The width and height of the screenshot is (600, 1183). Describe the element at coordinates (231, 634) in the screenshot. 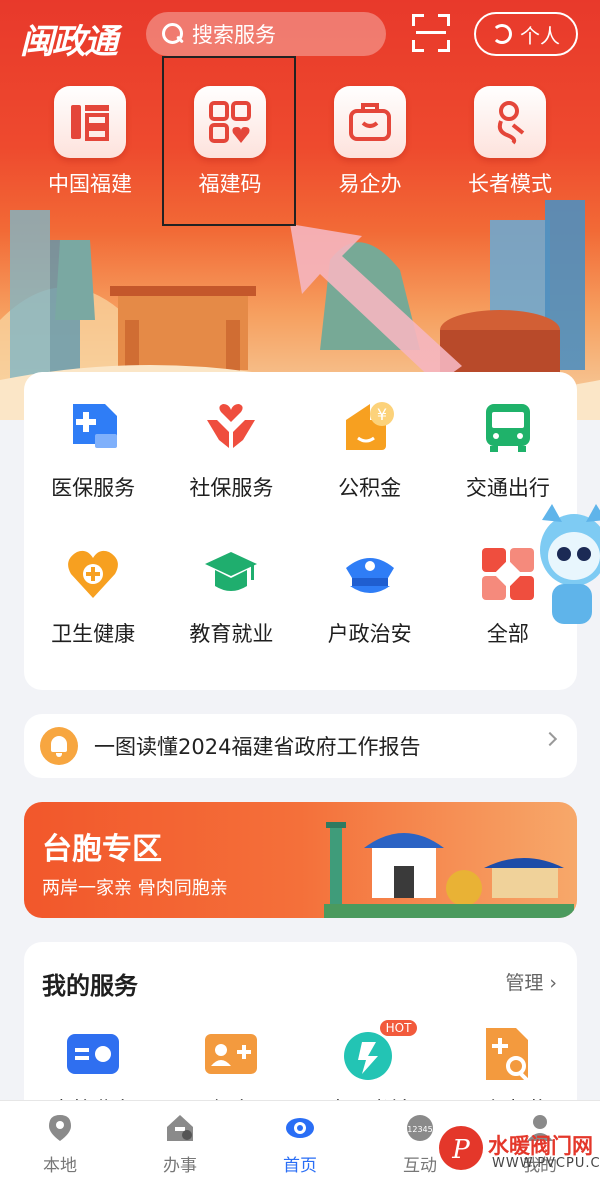

I see `service-label: 教育就业` at that location.